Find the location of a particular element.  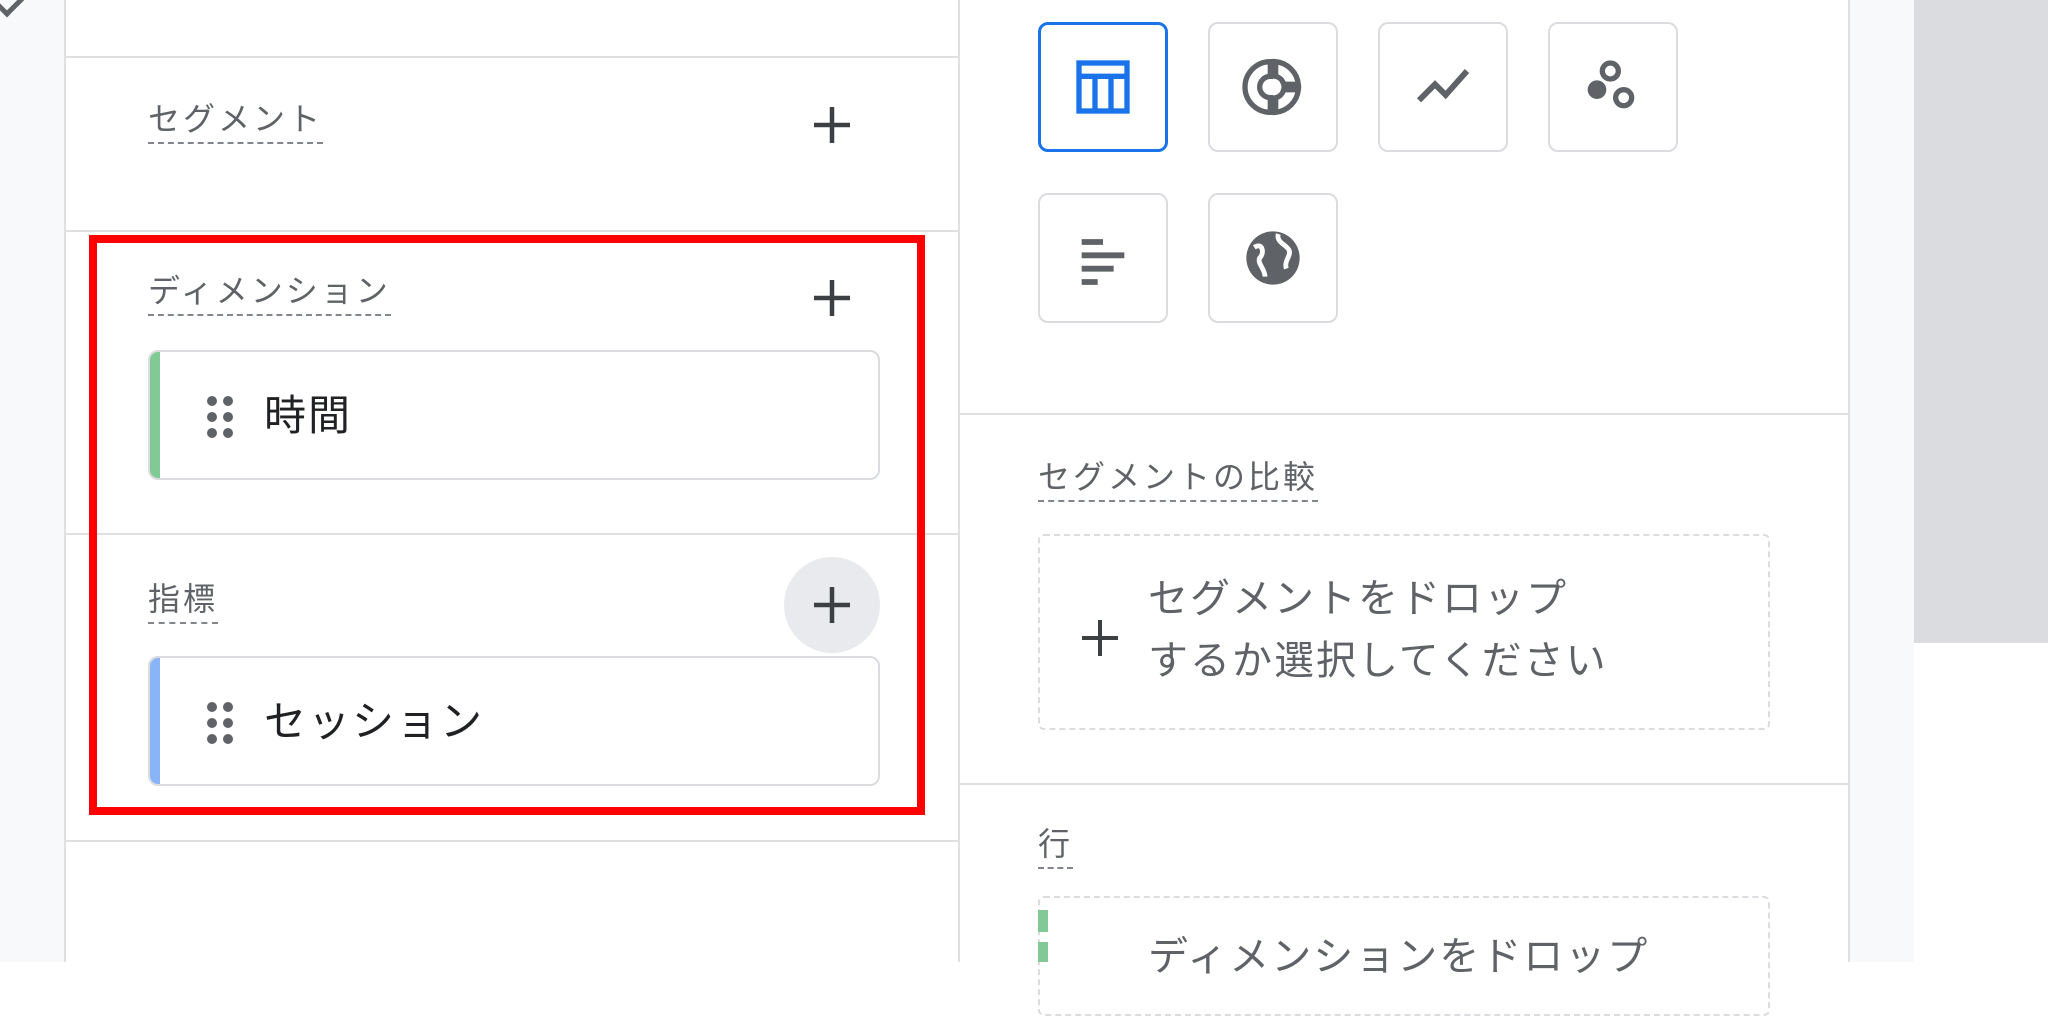

bar-chart-icon is located at coordinates (1103, 262).